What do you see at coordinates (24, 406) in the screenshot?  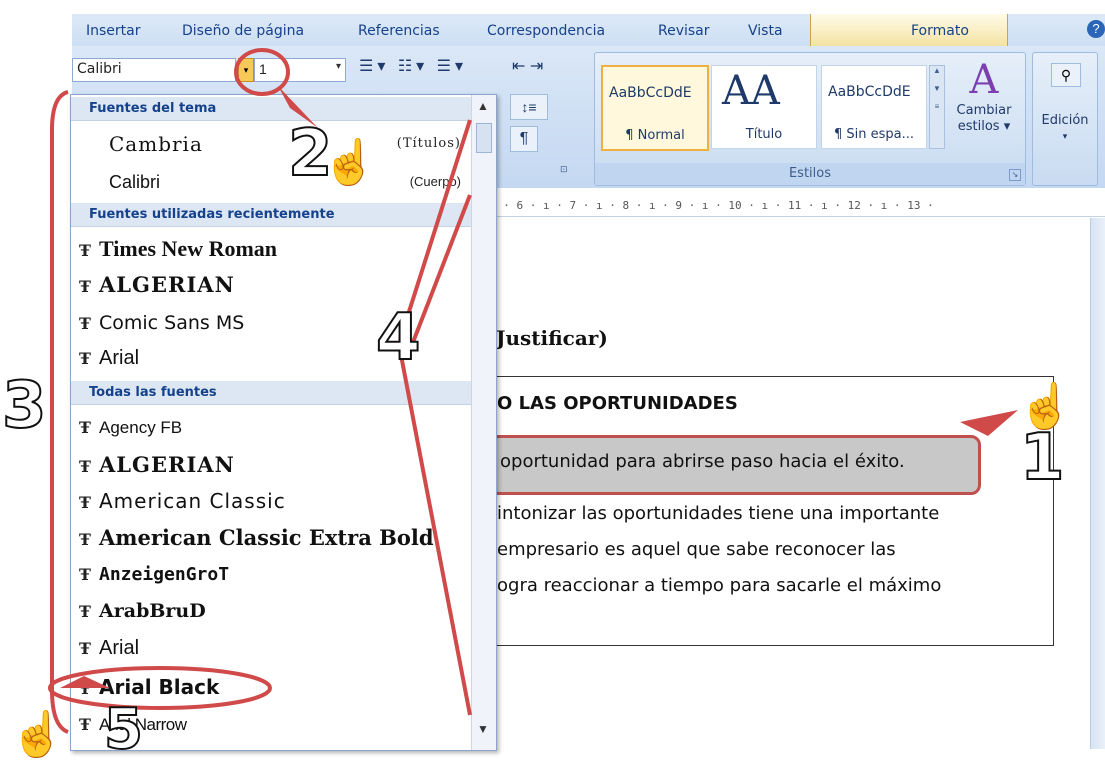 I see `annotation-number-3: 3` at bounding box center [24, 406].